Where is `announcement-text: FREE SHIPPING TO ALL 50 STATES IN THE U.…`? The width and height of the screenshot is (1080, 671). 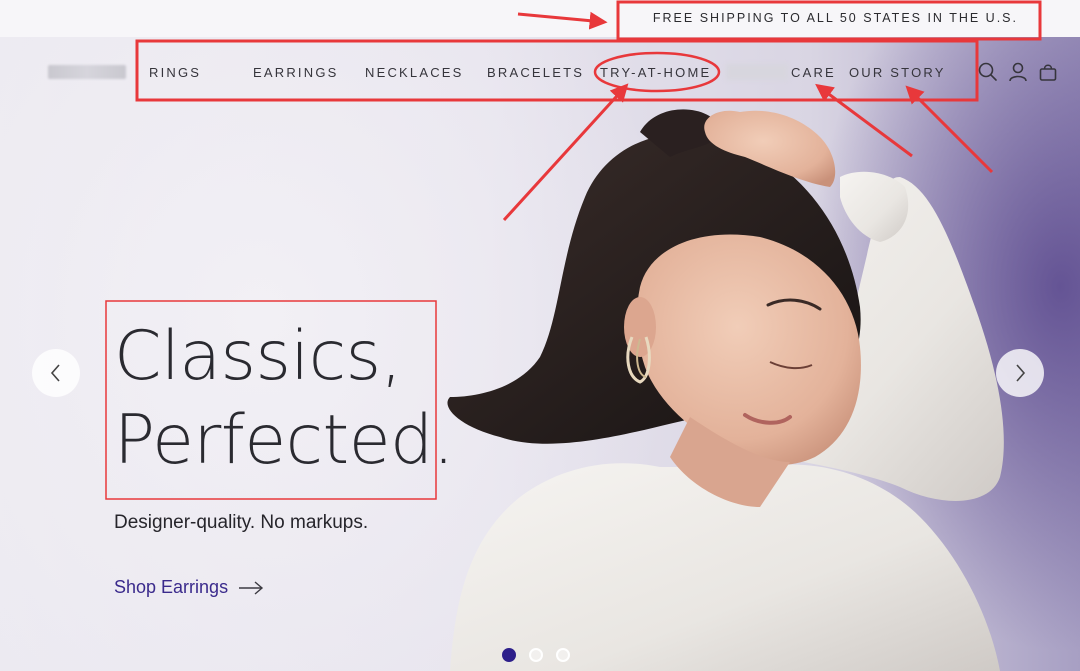 announcement-text: FREE SHIPPING TO ALL 50 STATES IN THE U.… is located at coordinates (835, 18).